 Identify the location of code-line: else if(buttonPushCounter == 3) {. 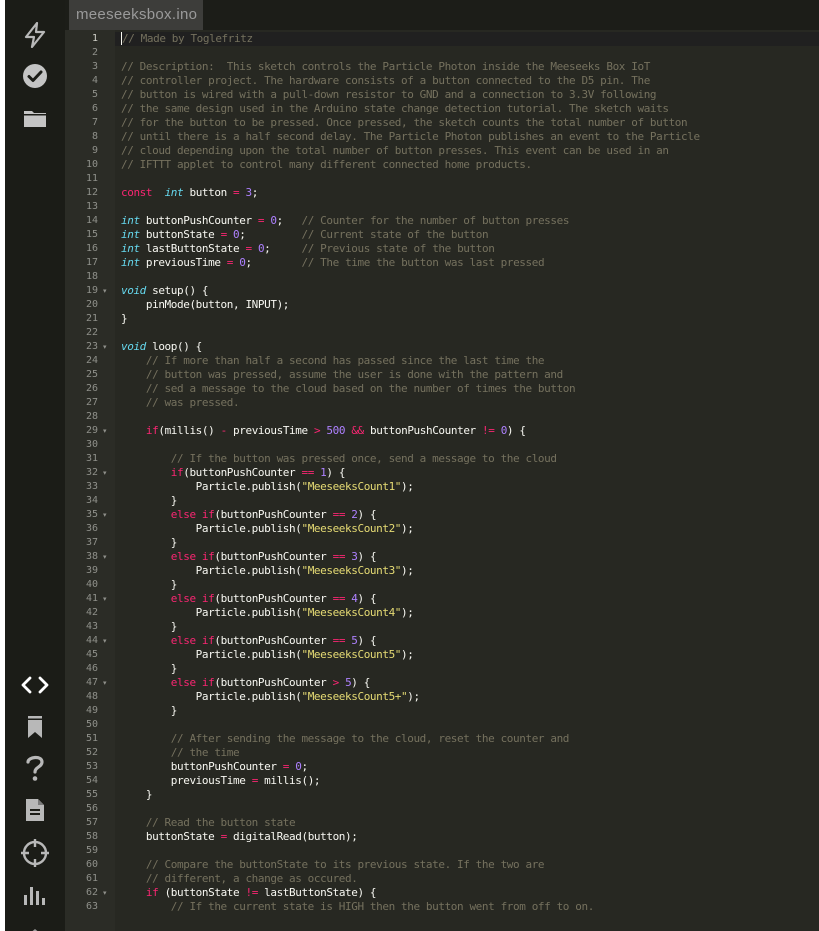
(249, 557).